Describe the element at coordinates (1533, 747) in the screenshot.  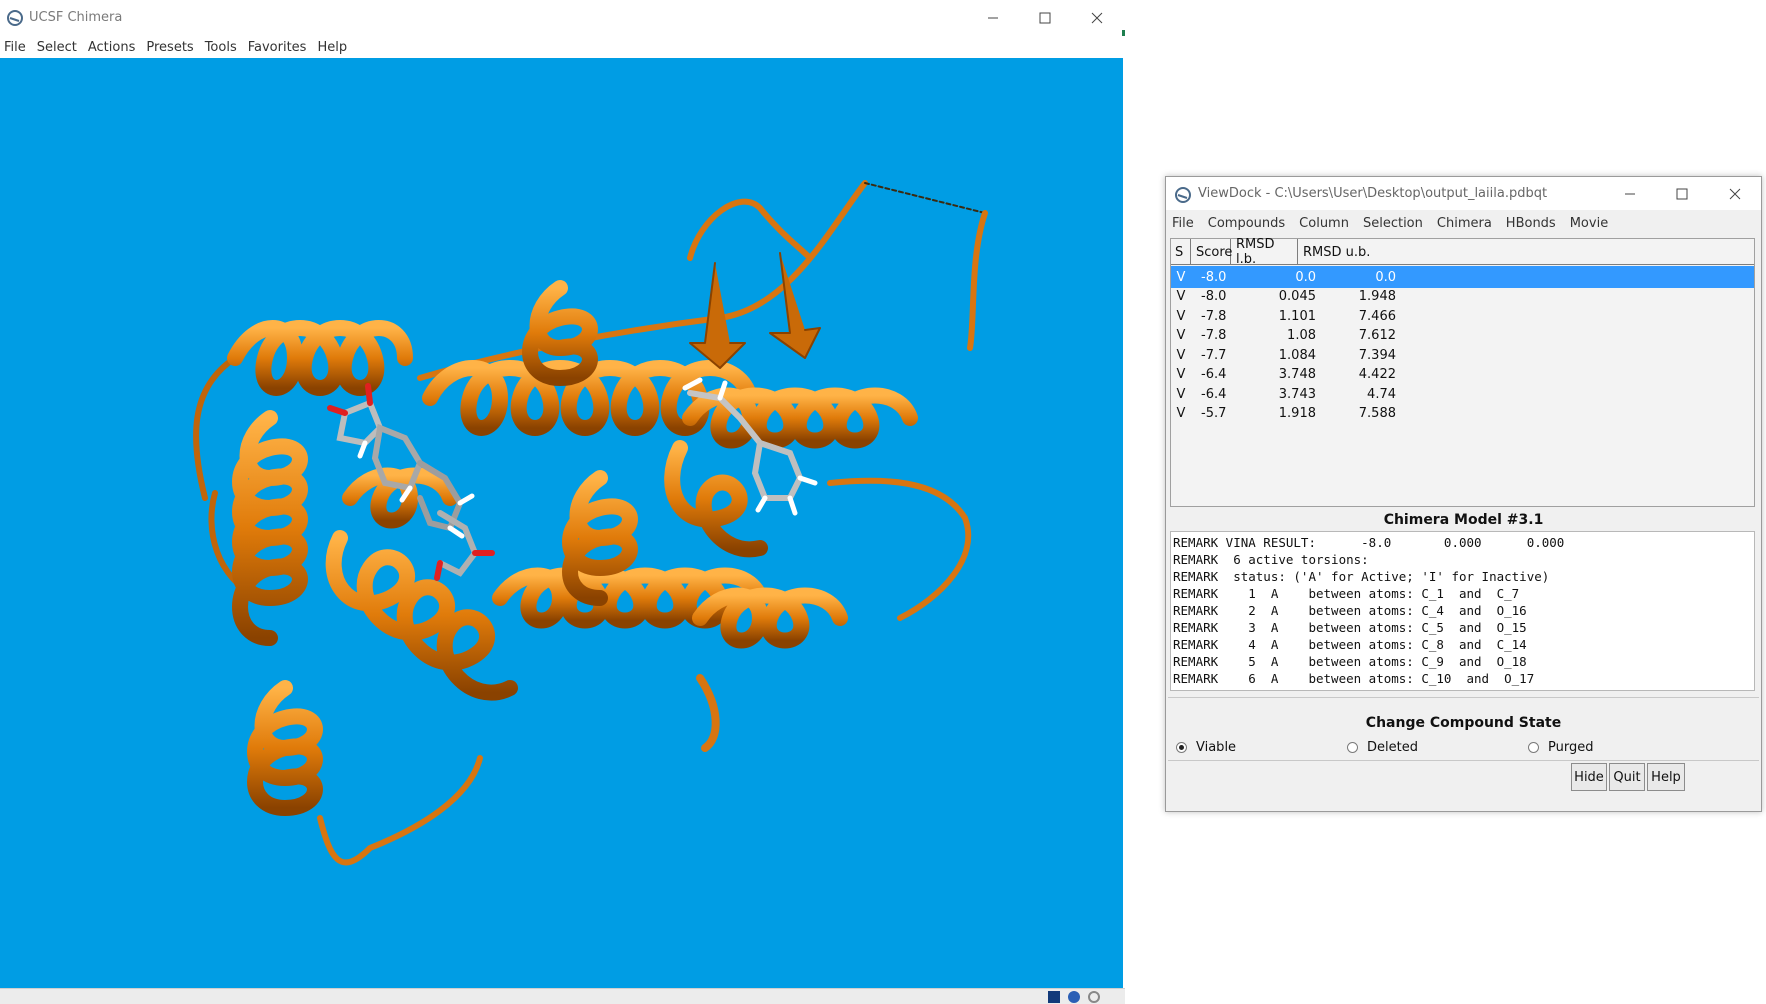
I see `radio-purged-indicator` at that location.